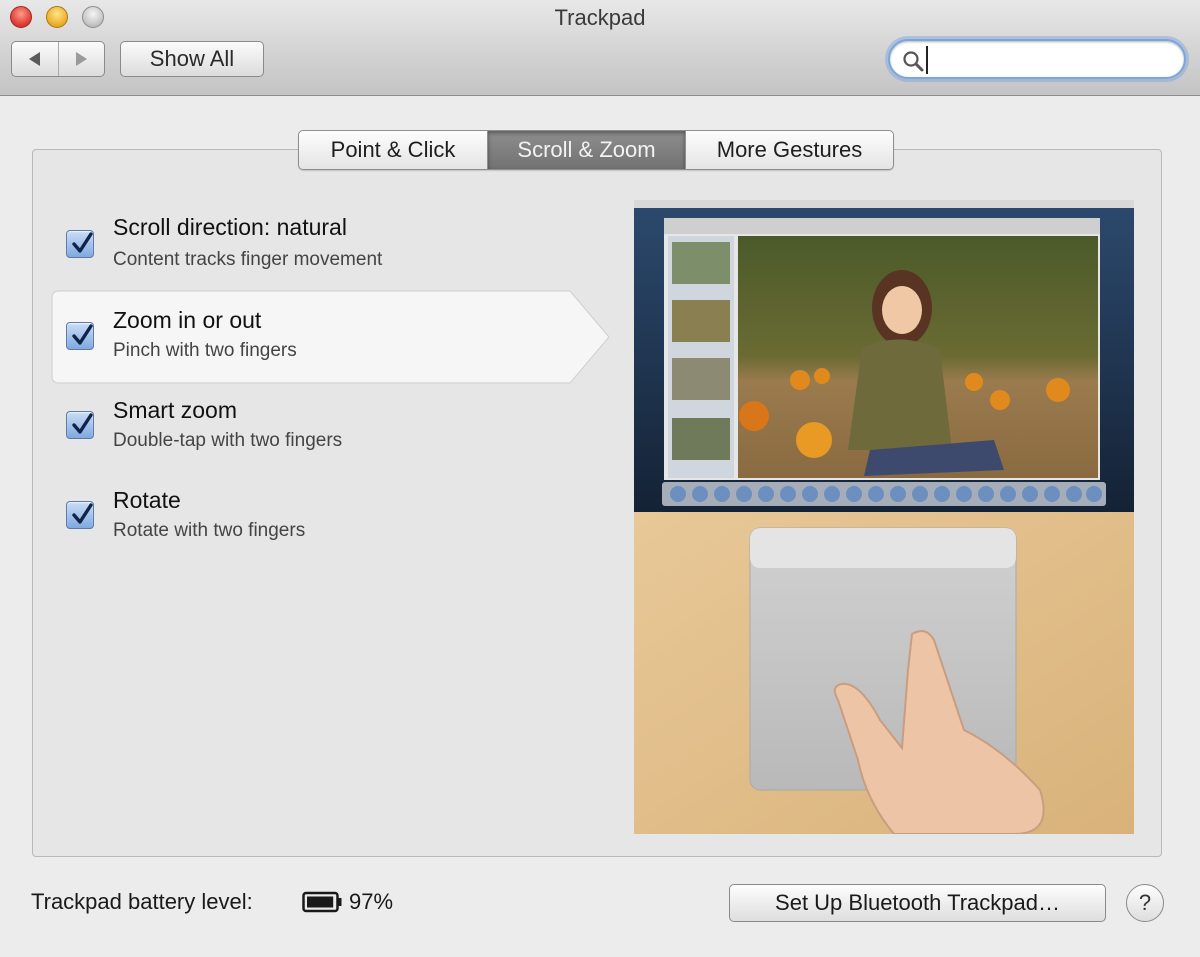 Image resolution: width=1200 pixels, height=957 pixels. I want to click on option-title: Scroll direction: natural, so click(230, 227).